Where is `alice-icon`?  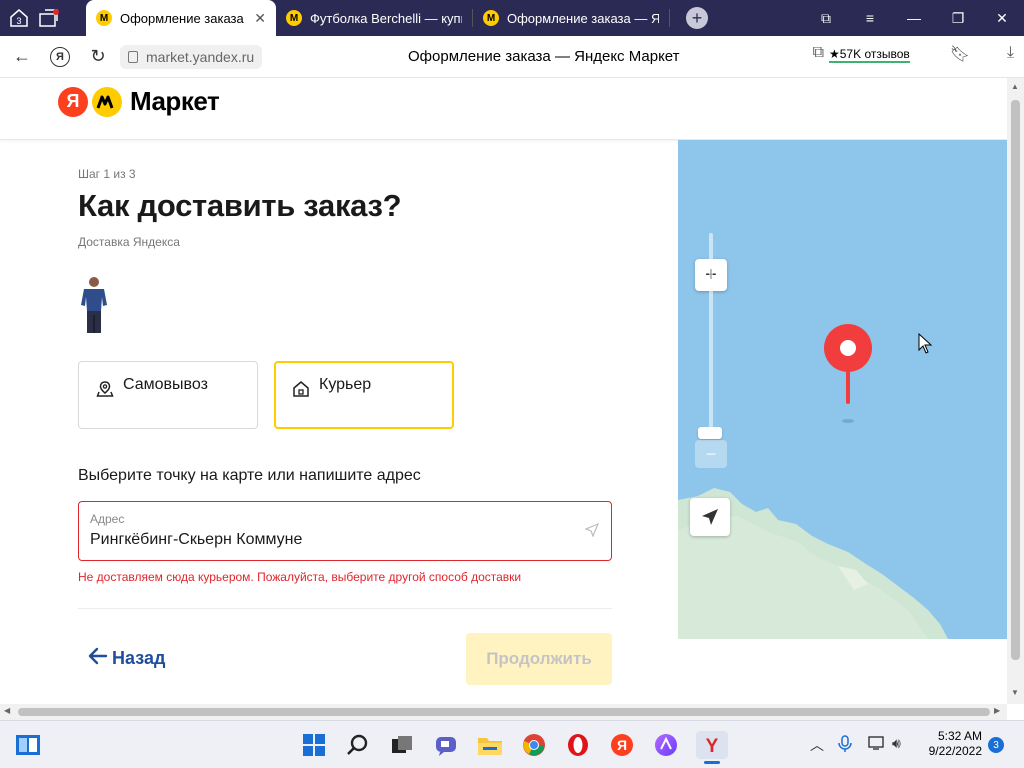 alice-icon is located at coordinates (666, 745).